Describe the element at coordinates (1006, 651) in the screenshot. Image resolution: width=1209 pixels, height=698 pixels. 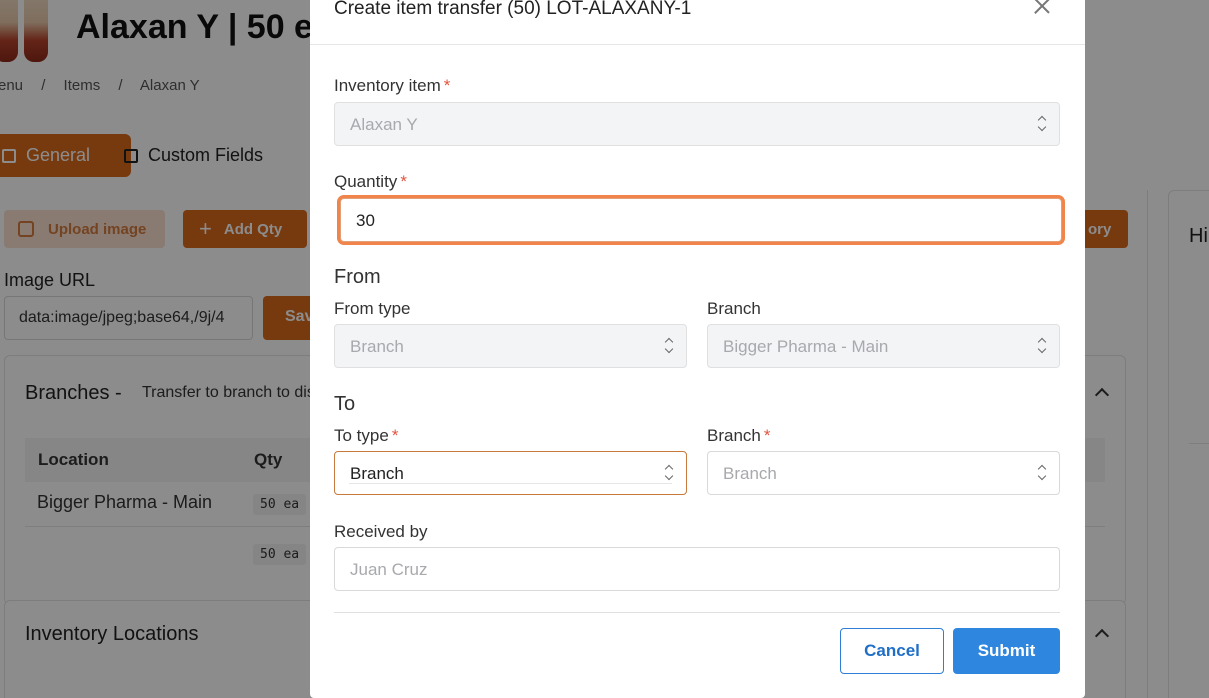
I see `submit-button: Submit` at that location.